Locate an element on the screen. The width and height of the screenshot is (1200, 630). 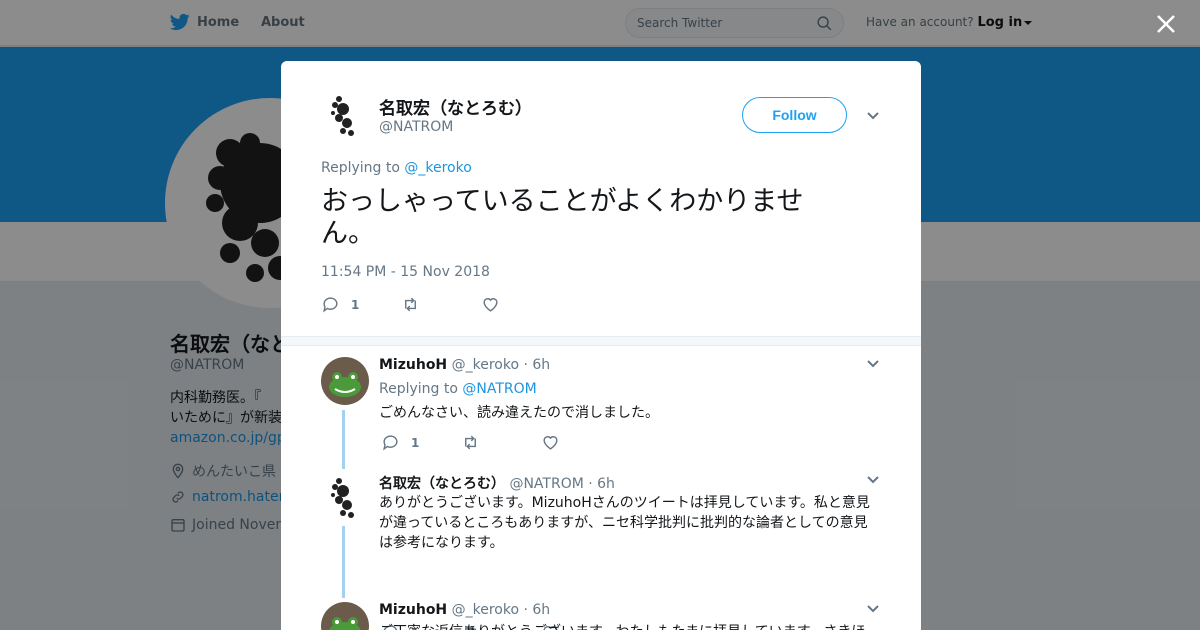
reply-replying-to: Replying to @NATROM is located at coordinates (458, 389).